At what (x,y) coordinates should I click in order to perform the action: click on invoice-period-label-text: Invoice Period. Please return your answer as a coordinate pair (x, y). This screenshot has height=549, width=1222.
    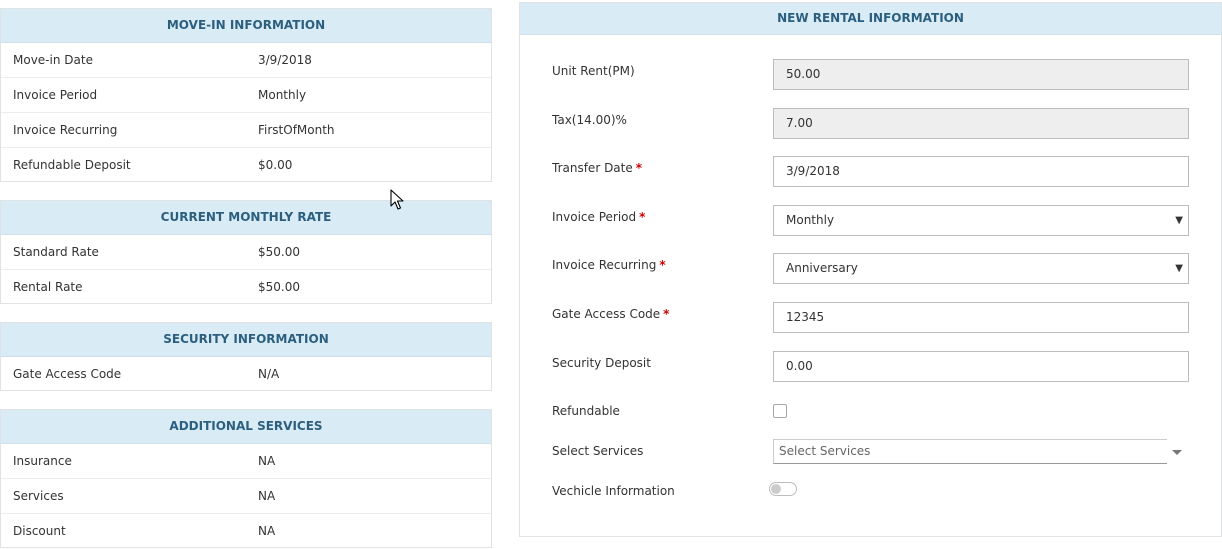
    Looking at the image, I should click on (594, 217).